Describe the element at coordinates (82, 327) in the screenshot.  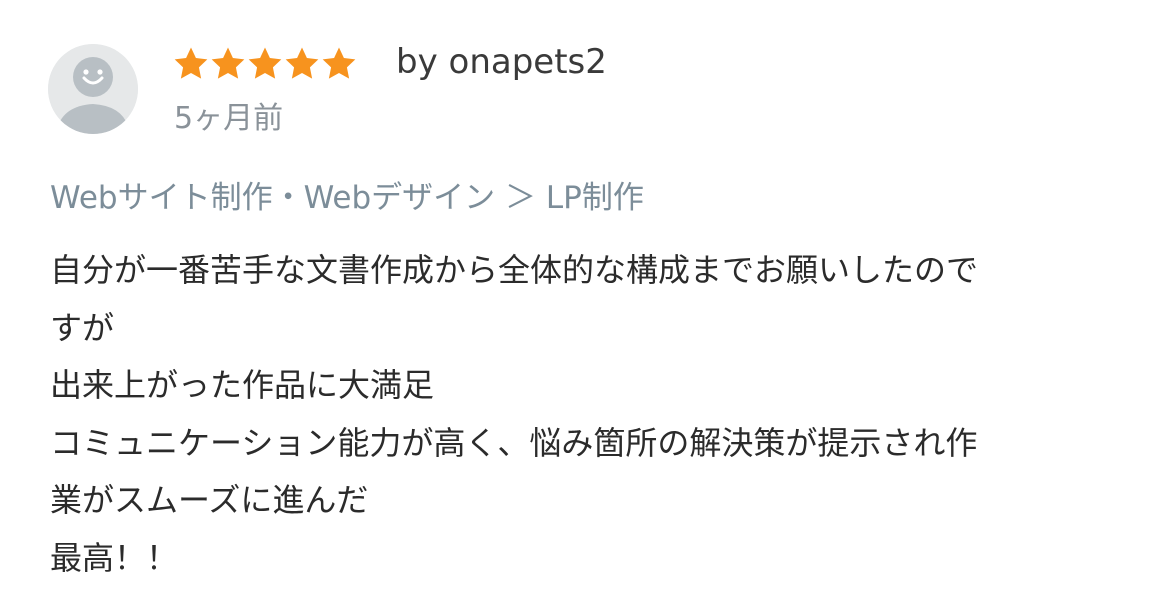
I see `review-text-line: すが` at that location.